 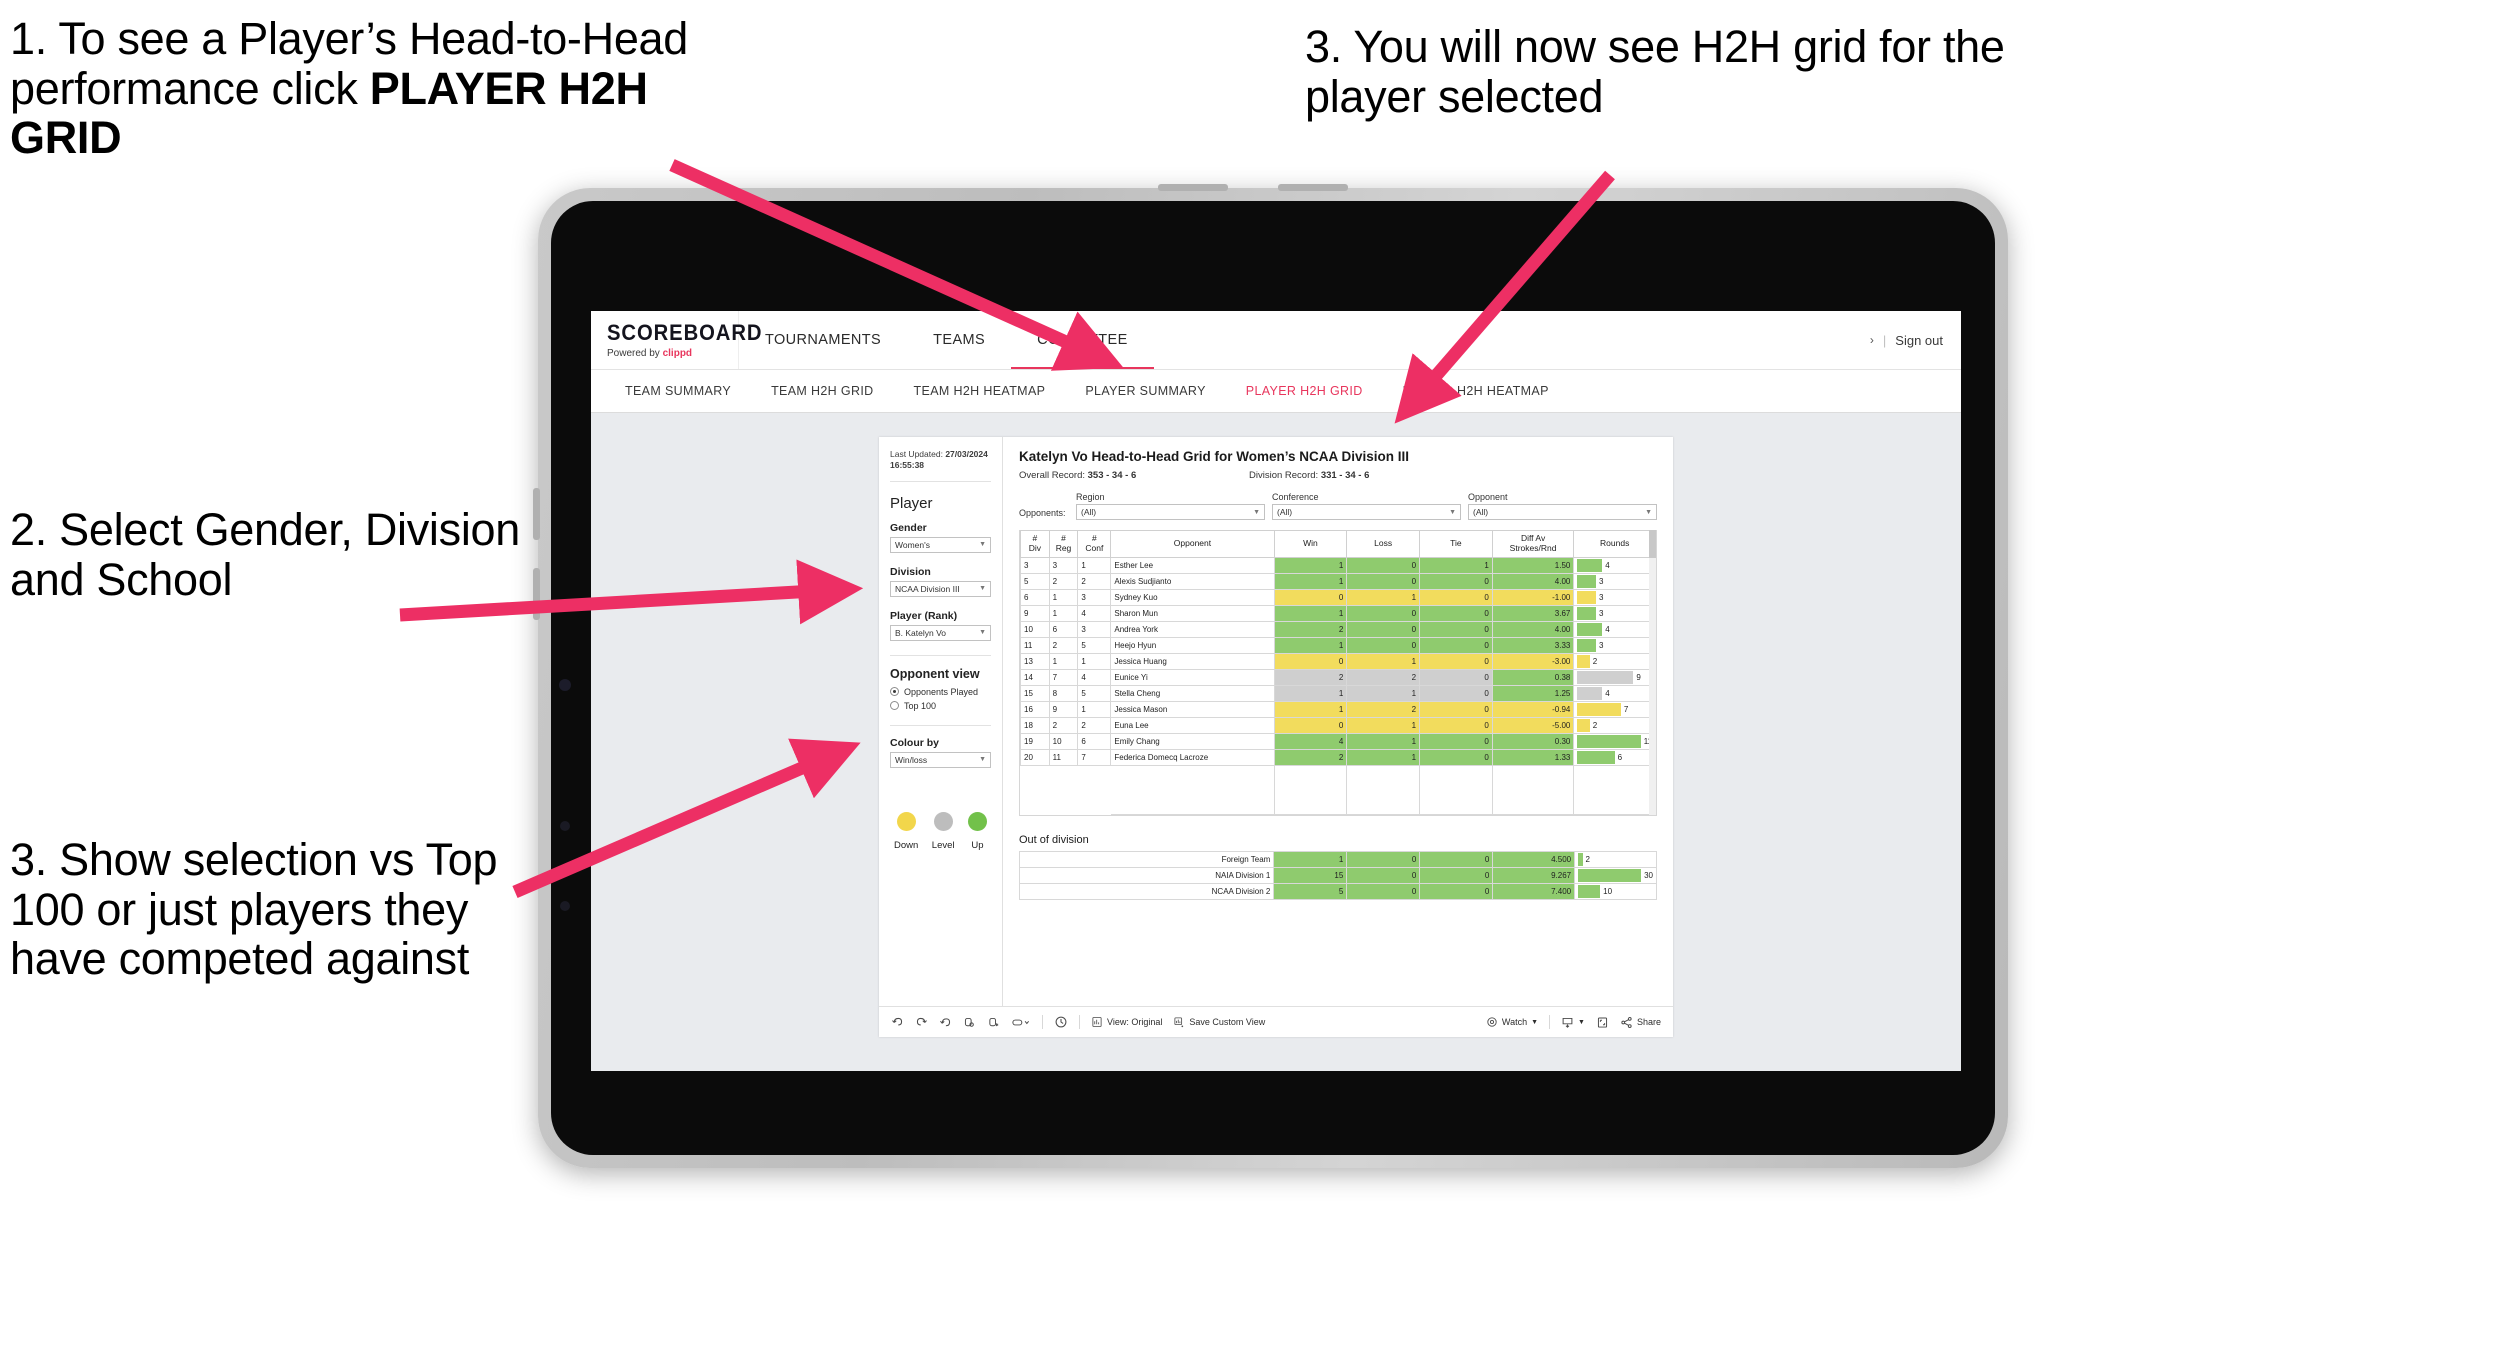 What do you see at coordinates (1063, 629) in the screenshot?
I see `grid-cell-1: 6` at bounding box center [1063, 629].